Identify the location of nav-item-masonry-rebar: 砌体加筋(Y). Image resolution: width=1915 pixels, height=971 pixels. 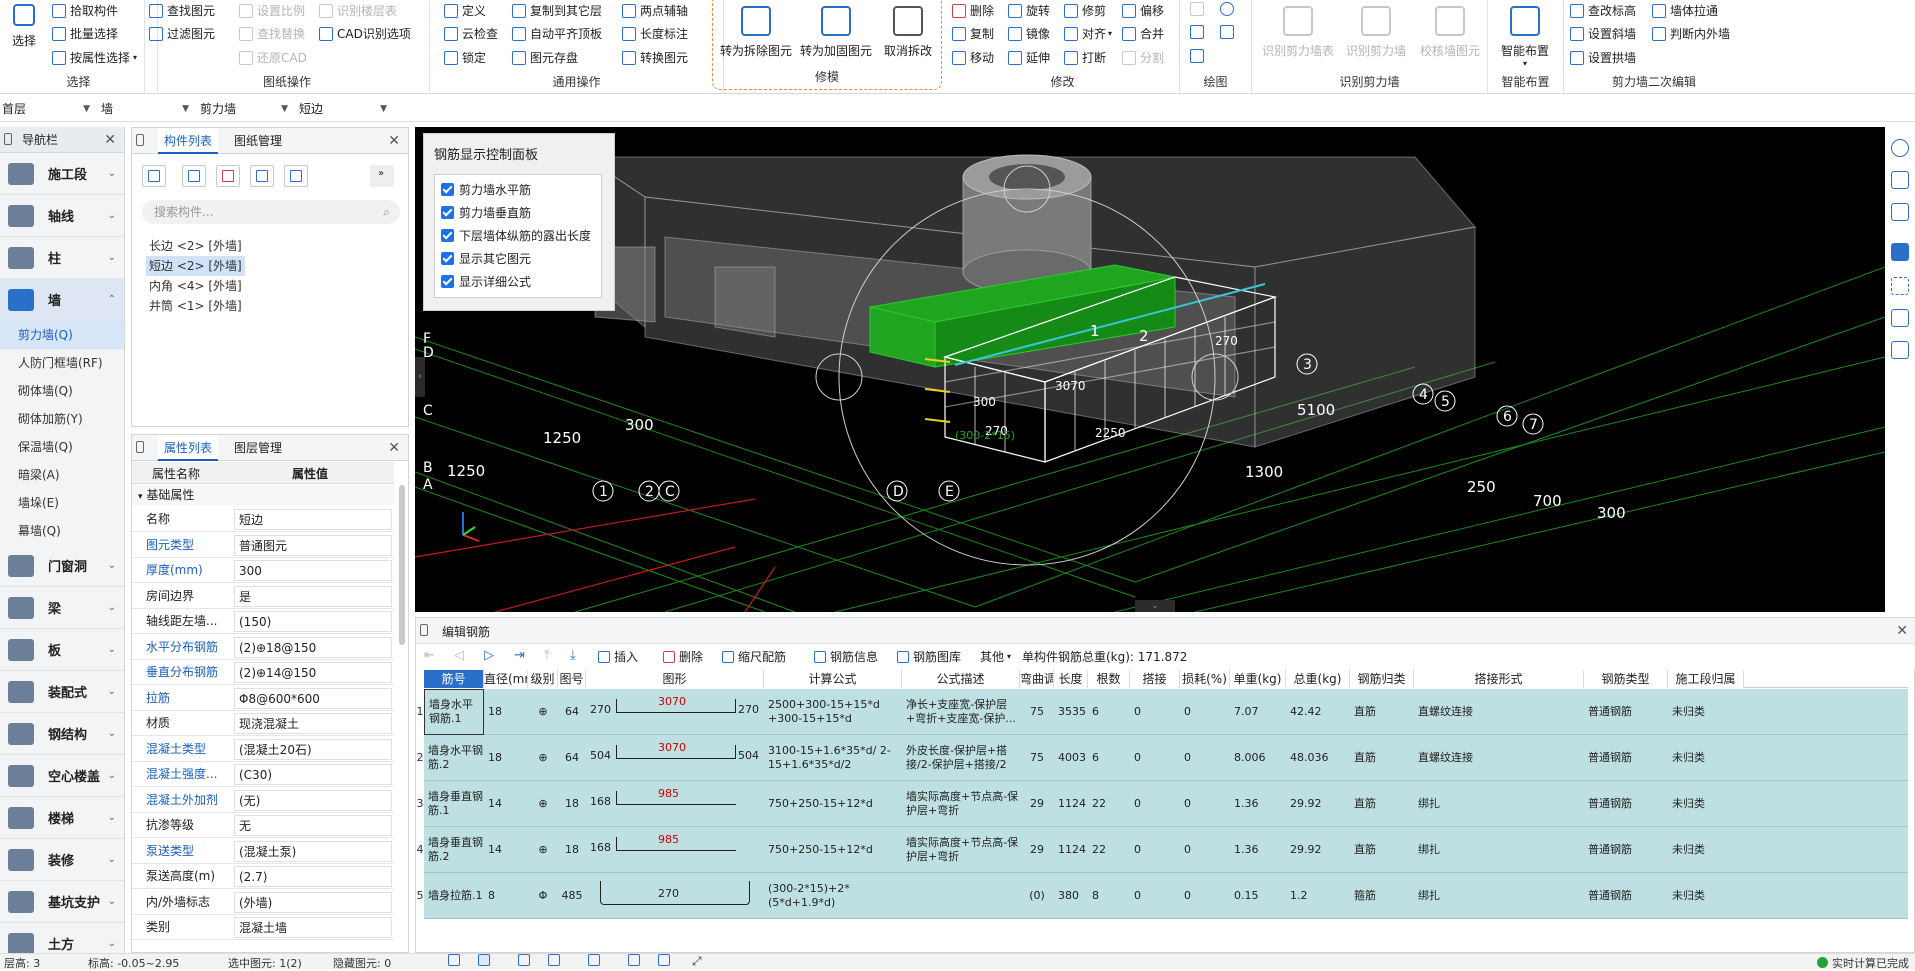
(62, 419).